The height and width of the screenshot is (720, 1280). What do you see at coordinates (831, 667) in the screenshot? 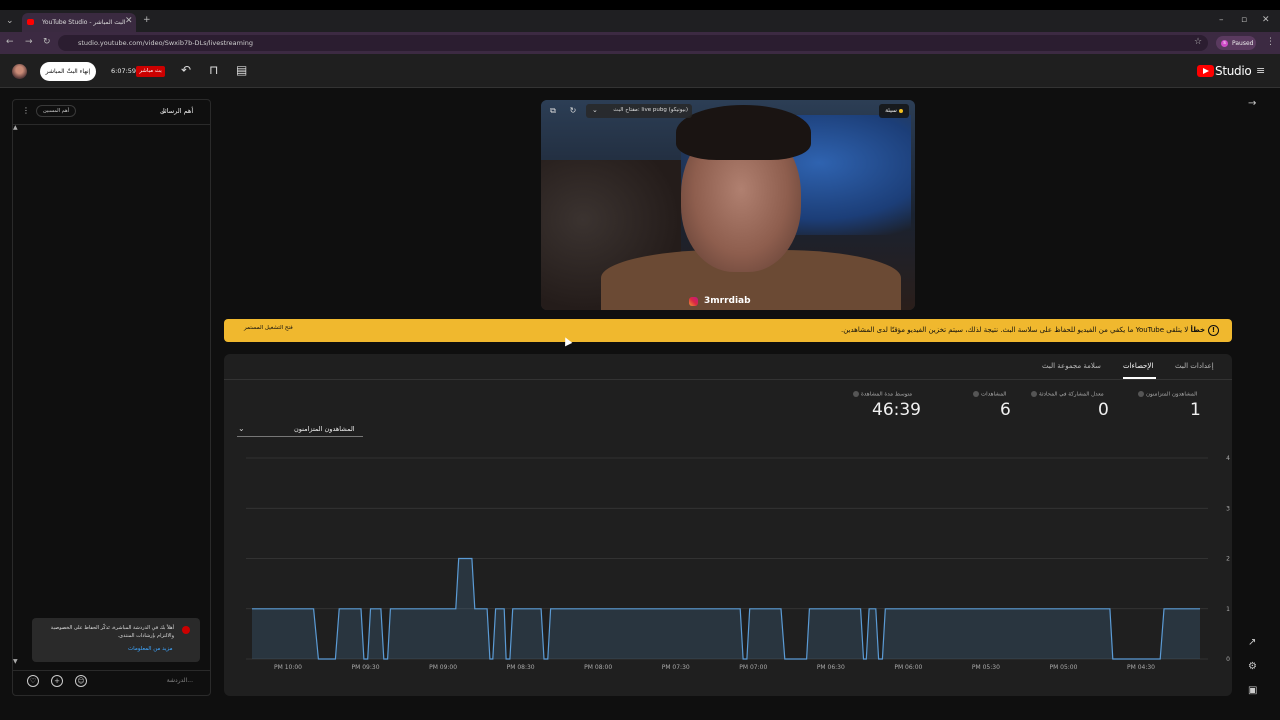
I see `x-tick-label: PM 06:30` at bounding box center [831, 667].